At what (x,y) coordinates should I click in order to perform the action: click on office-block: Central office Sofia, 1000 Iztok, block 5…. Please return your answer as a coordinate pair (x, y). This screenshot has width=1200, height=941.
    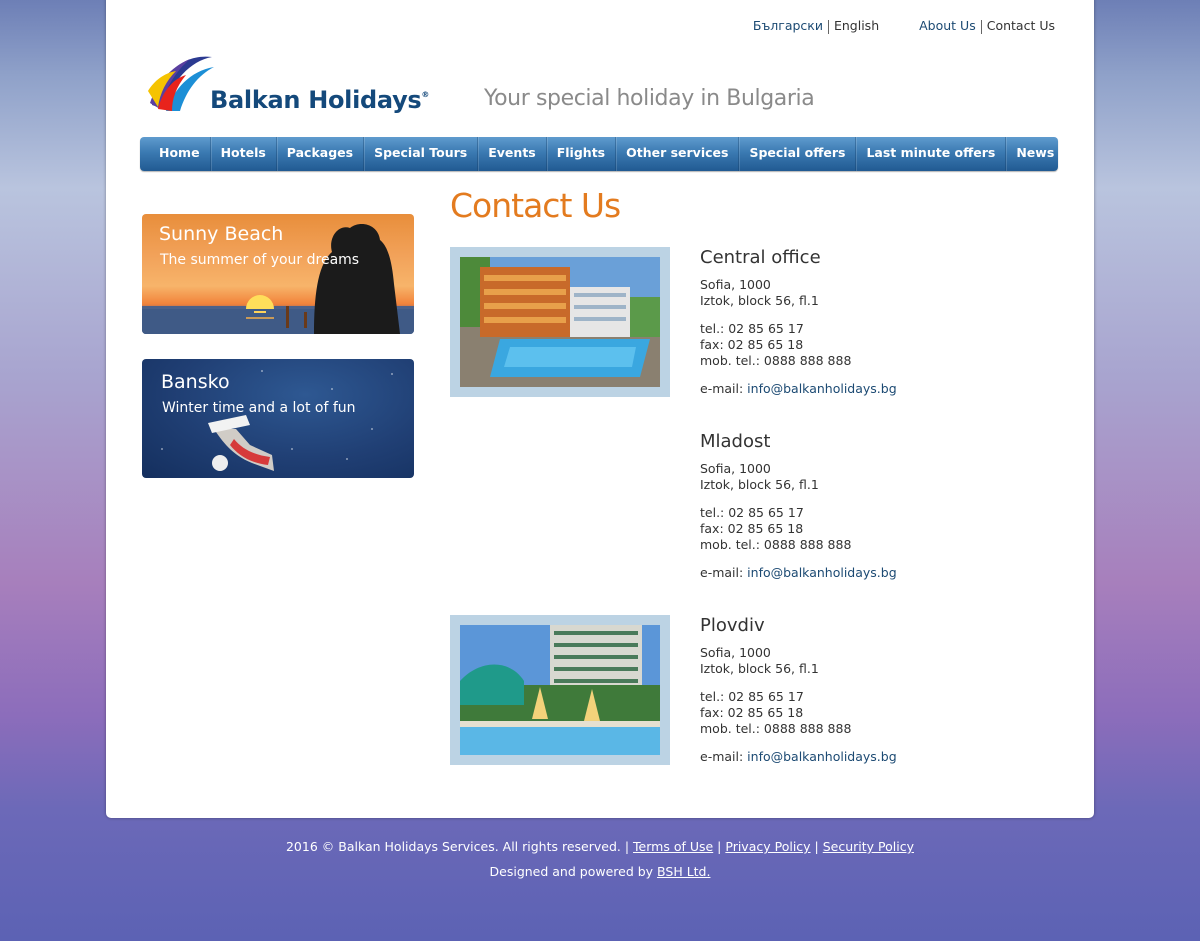
    Looking at the image, I should click on (850, 328).